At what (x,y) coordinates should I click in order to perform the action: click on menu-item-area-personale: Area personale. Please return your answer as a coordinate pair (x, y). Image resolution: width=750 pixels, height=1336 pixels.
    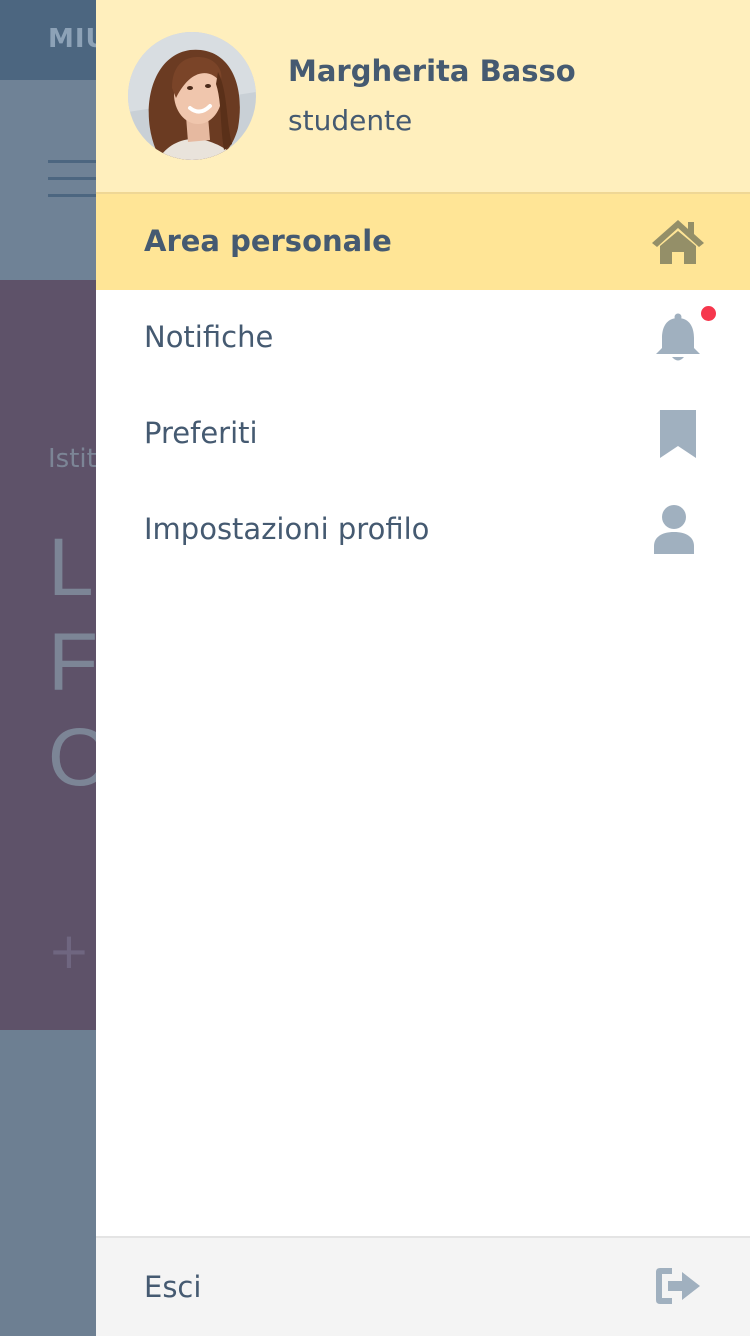
    Looking at the image, I should click on (423, 242).